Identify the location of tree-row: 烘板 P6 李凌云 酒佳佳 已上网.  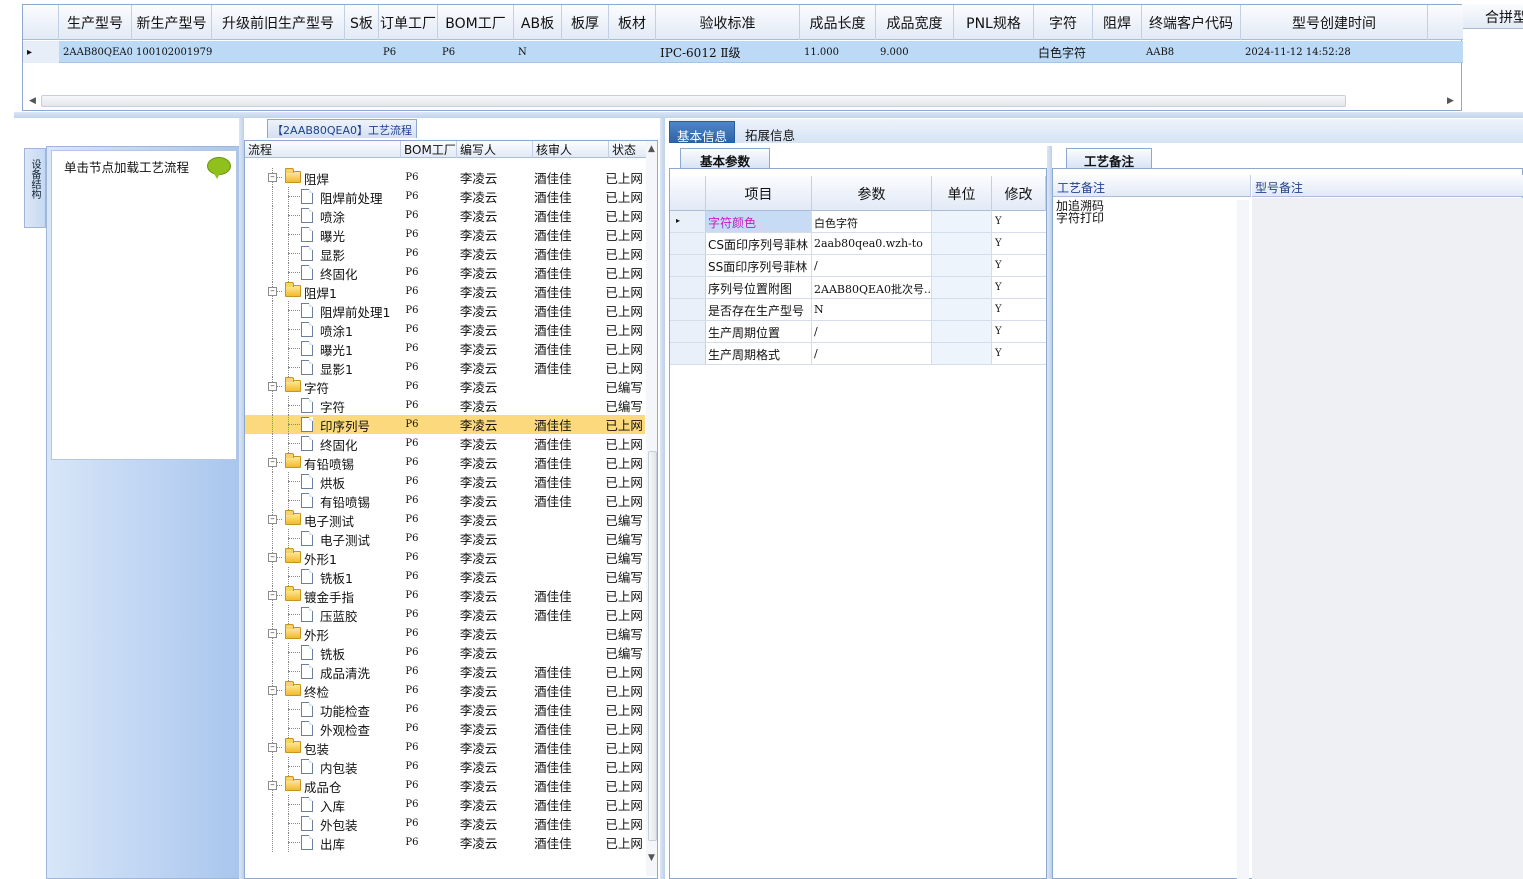
(445, 481).